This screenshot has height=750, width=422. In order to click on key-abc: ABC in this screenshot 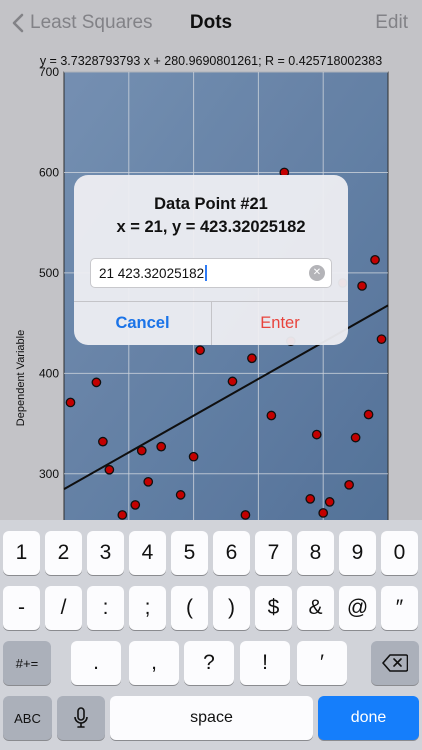, I will do `click(27, 718)`.